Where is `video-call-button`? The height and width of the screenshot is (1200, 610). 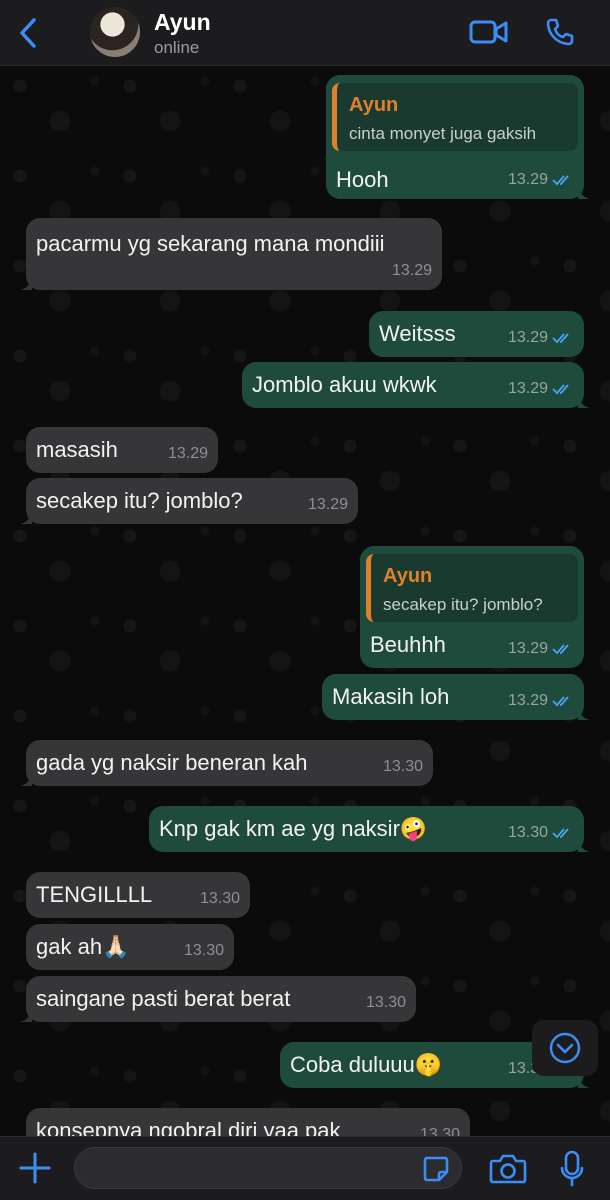 video-call-button is located at coordinates (489, 32).